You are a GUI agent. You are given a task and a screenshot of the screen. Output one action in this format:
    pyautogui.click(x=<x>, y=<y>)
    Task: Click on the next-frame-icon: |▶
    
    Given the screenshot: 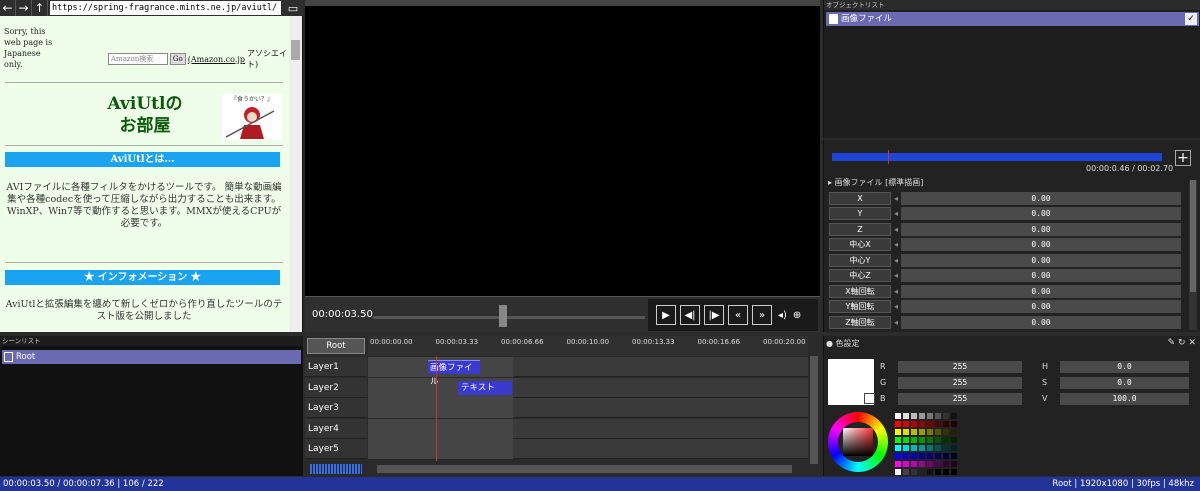 What is the action you would take?
    pyautogui.click(x=714, y=315)
    